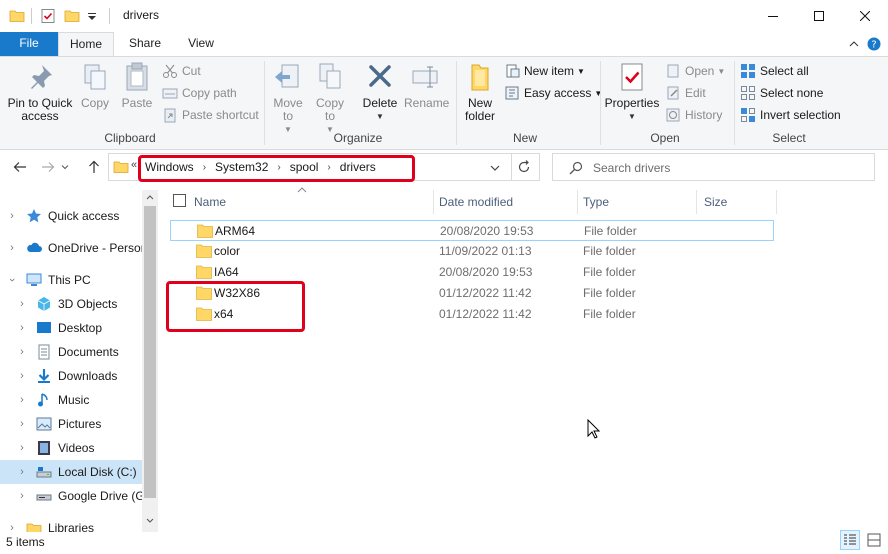 The width and height of the screenshot is (888, 554). Describe the element at coordinates (86, 44) in the screenshot. I see `tab-home: Home` at that location.